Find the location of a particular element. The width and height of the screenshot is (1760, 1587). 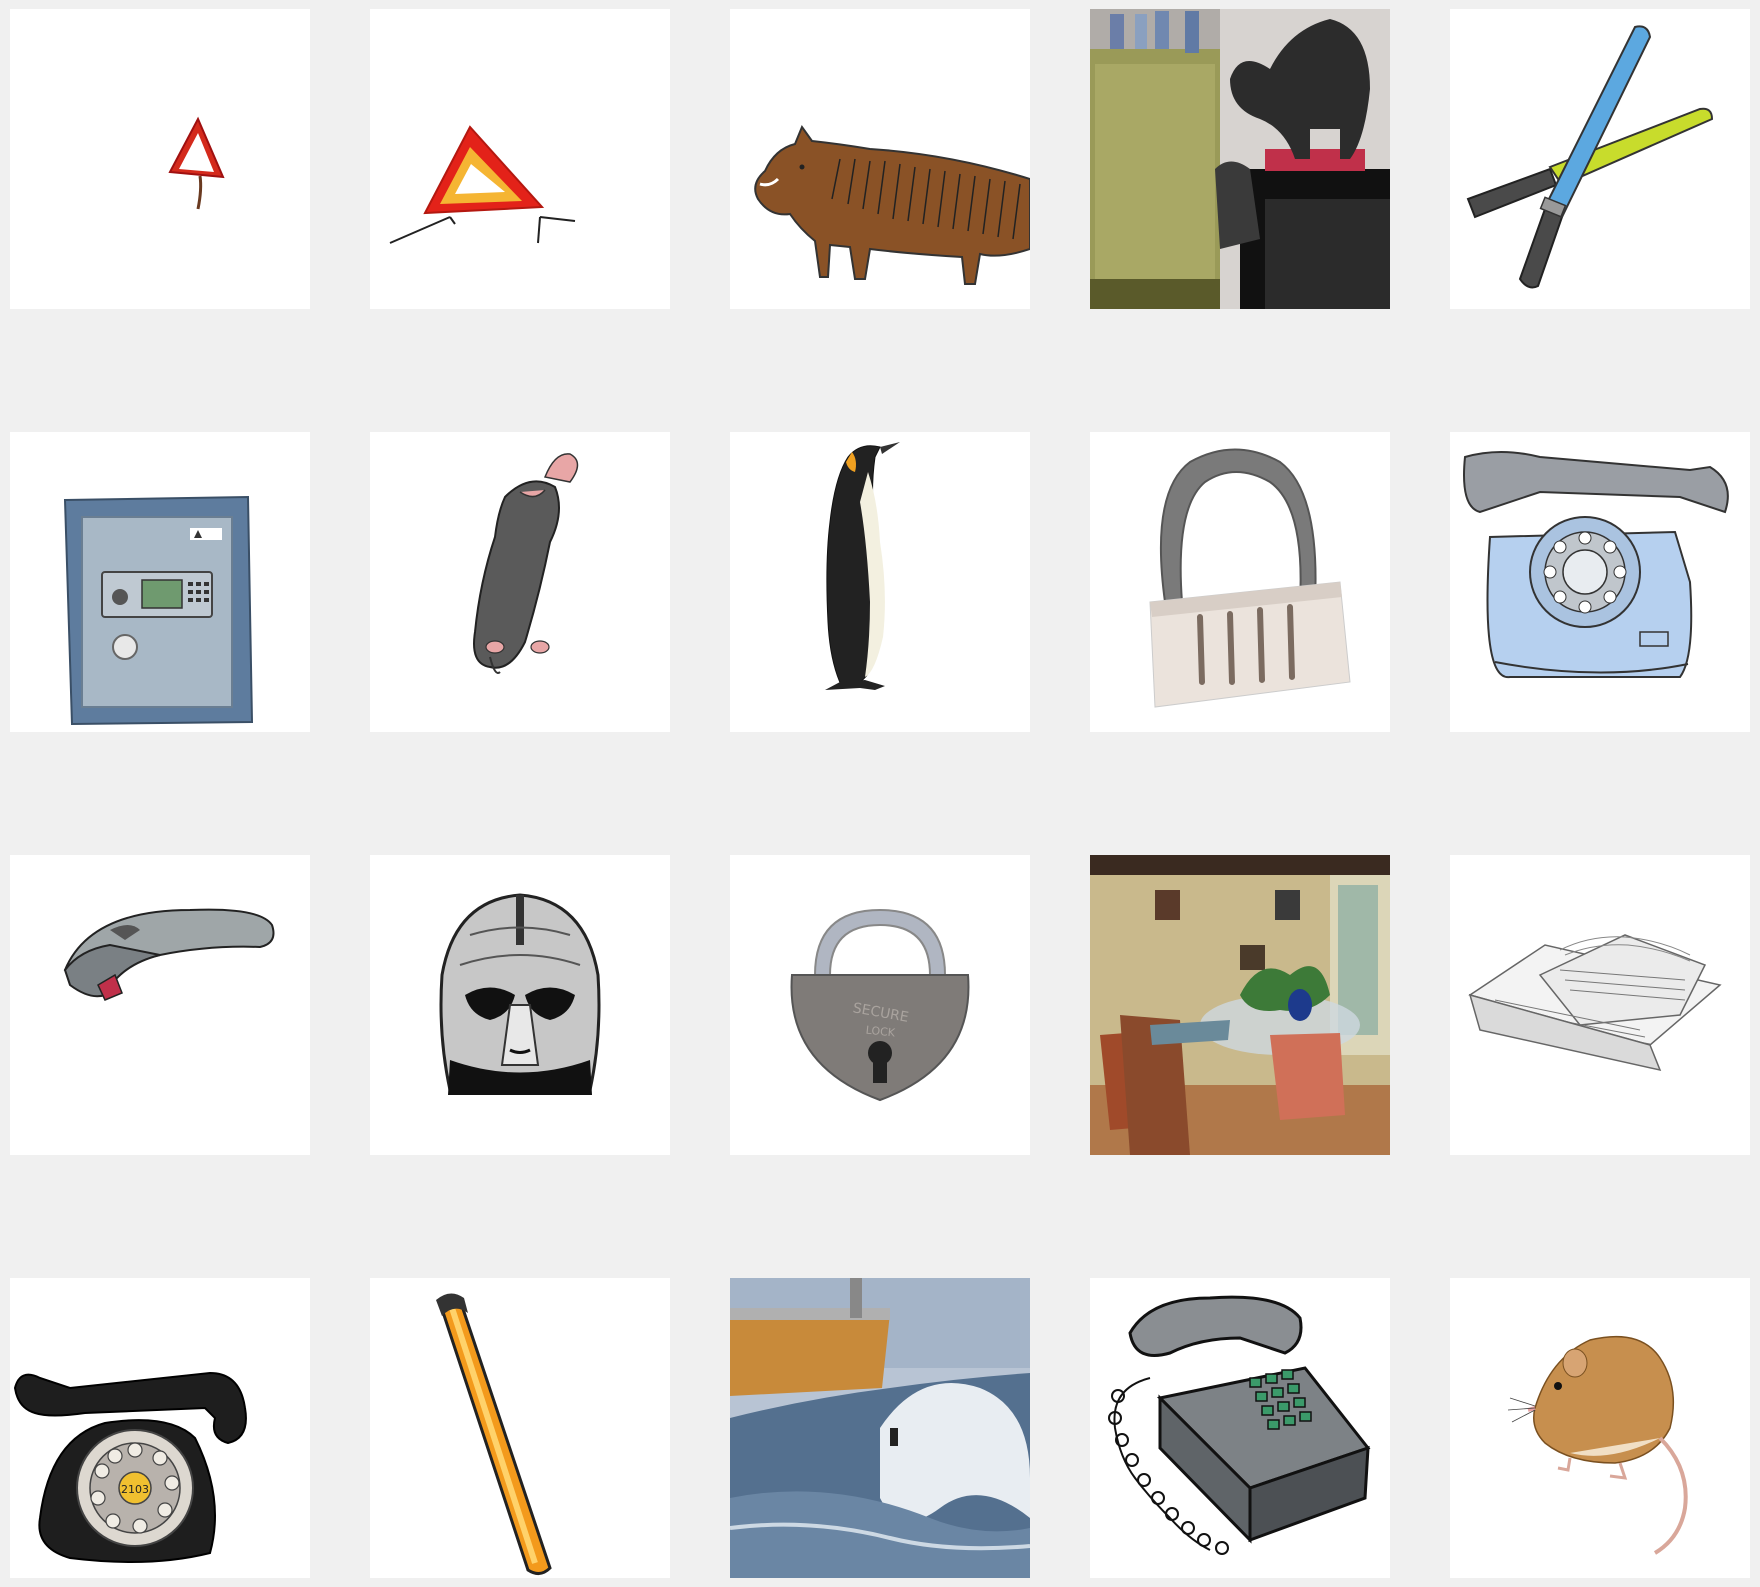

helmet-icon is located at coordinates (520, 994).